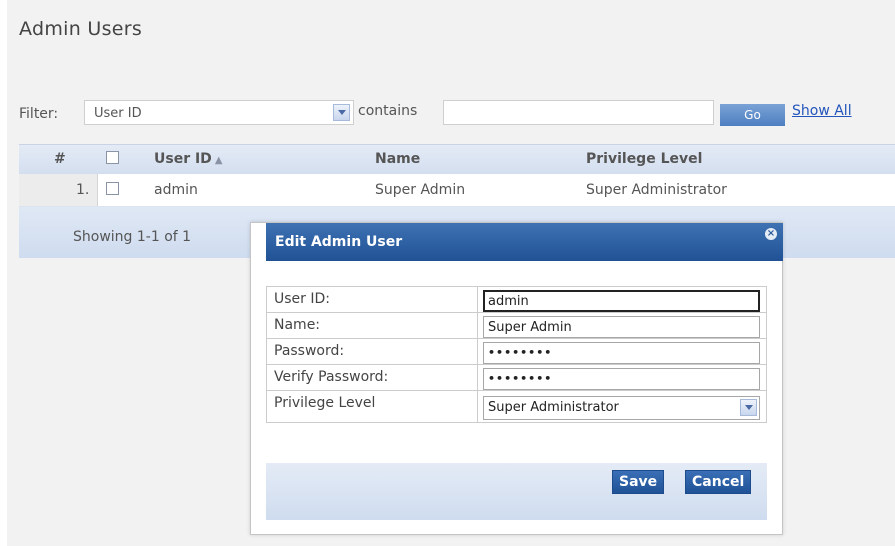 The width and height of the screenshot is (895, 546). I want to click on verify-password-label-cell: Verify Password:, so click(372, 377).